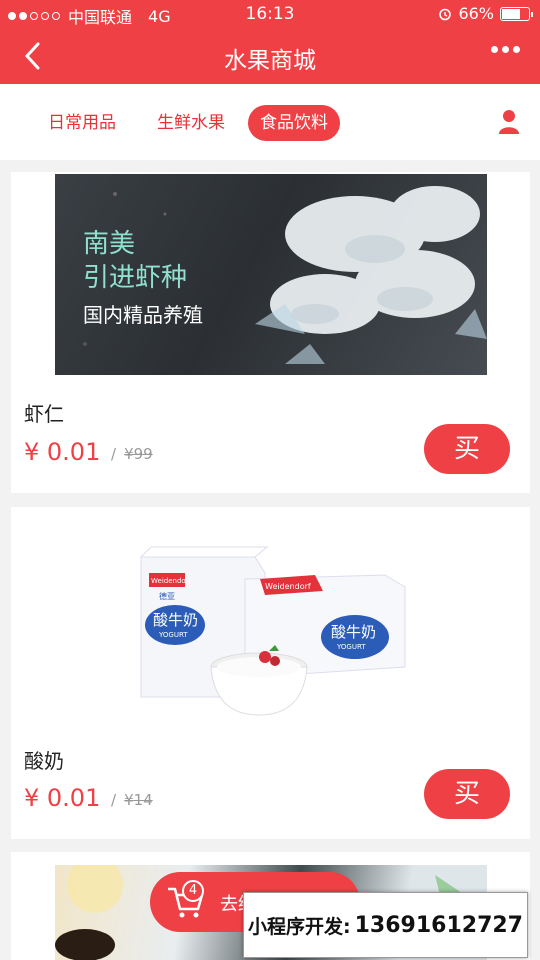  I want to click on tab-fresh-fruit: 生鲜水果, so click(191, 123).